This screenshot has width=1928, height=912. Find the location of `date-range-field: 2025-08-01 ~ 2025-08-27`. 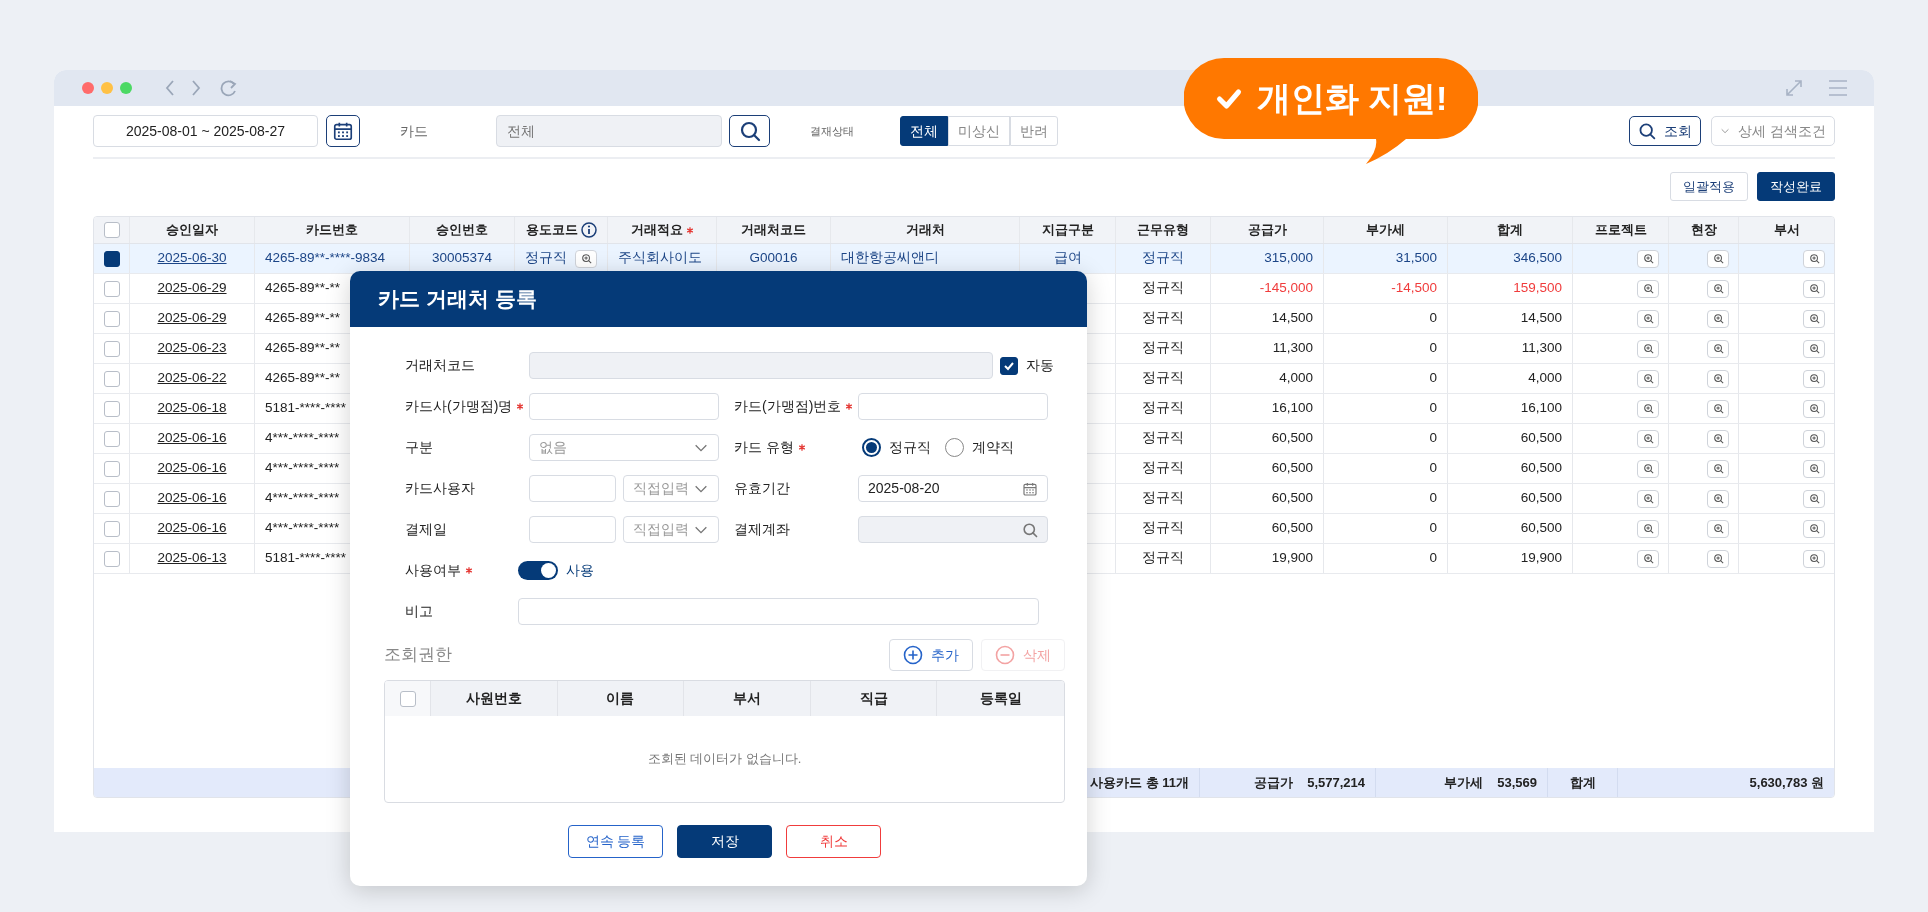

date-range-field: 2025-08-01 ~ 2025-08-27 is located at coordinates (205, 131).